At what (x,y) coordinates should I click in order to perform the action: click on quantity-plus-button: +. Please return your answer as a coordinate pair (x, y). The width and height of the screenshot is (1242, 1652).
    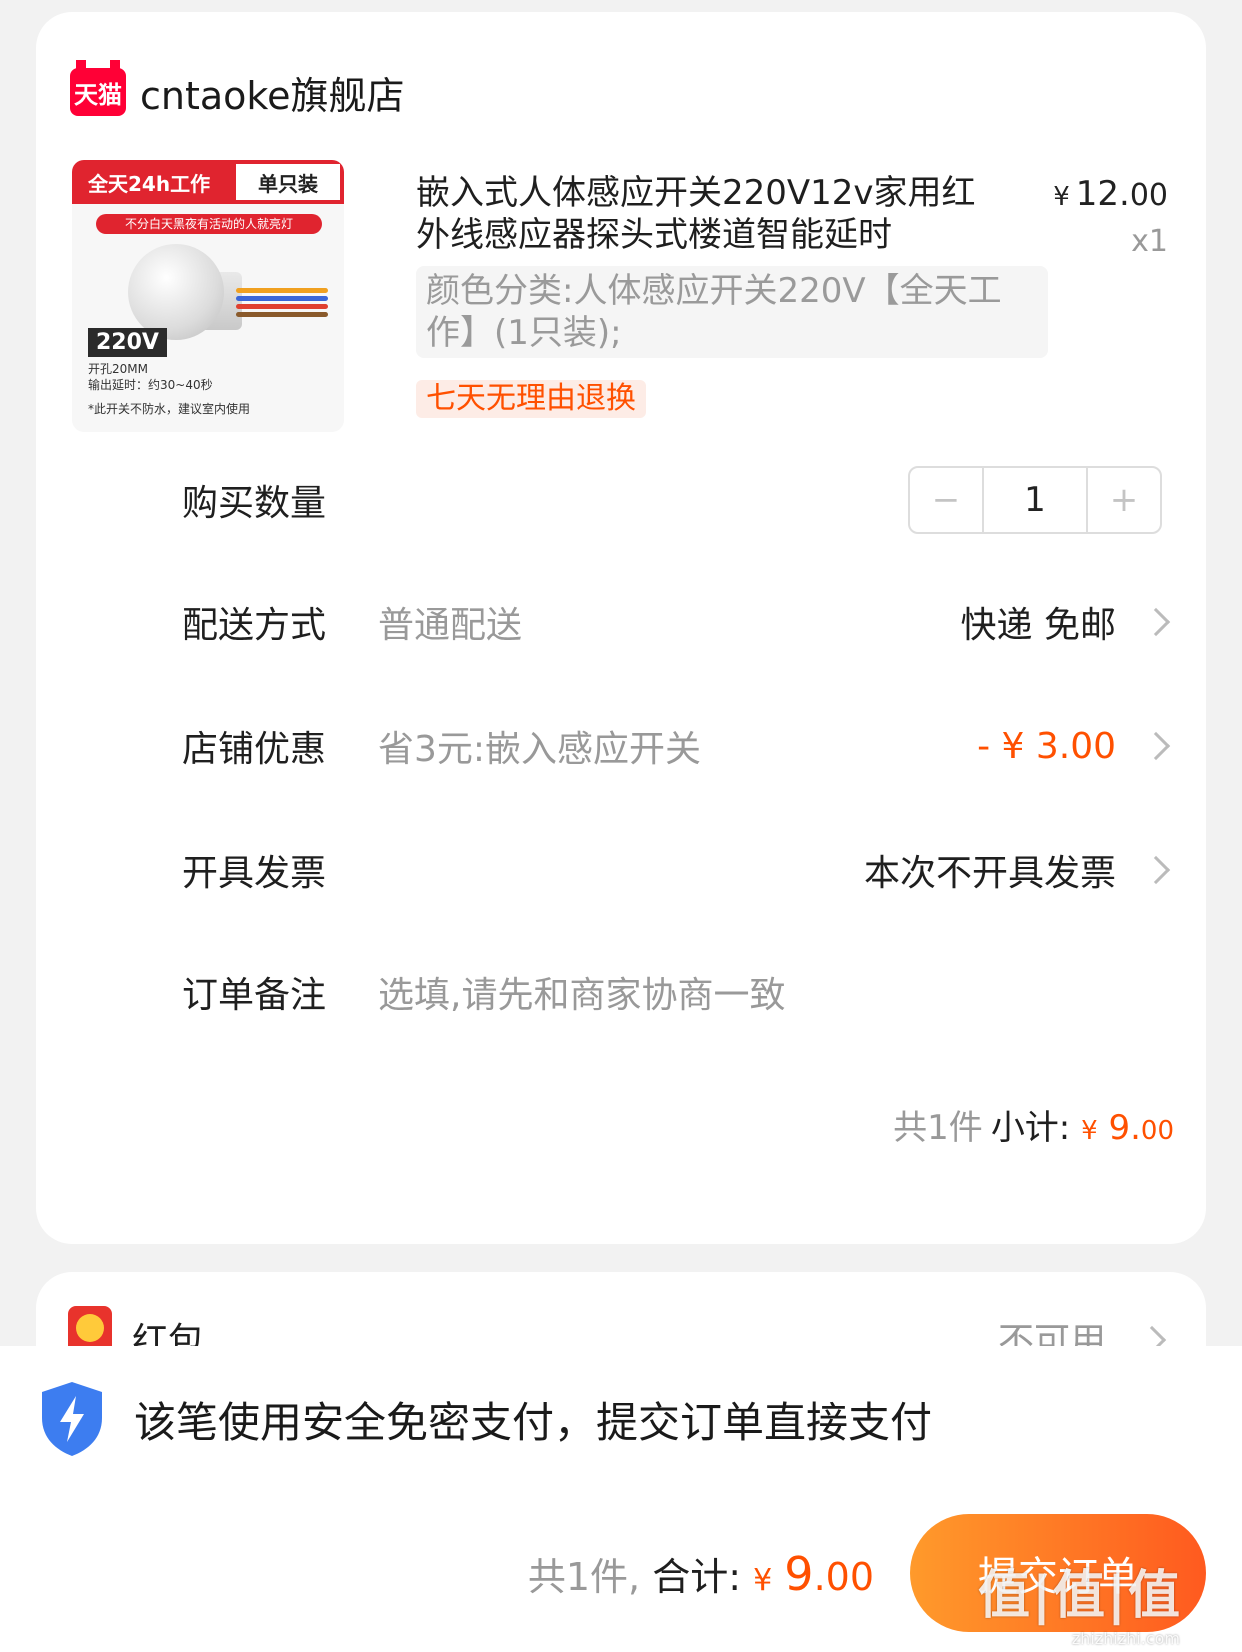
    Looking at the image, I should click on (1124, 500).